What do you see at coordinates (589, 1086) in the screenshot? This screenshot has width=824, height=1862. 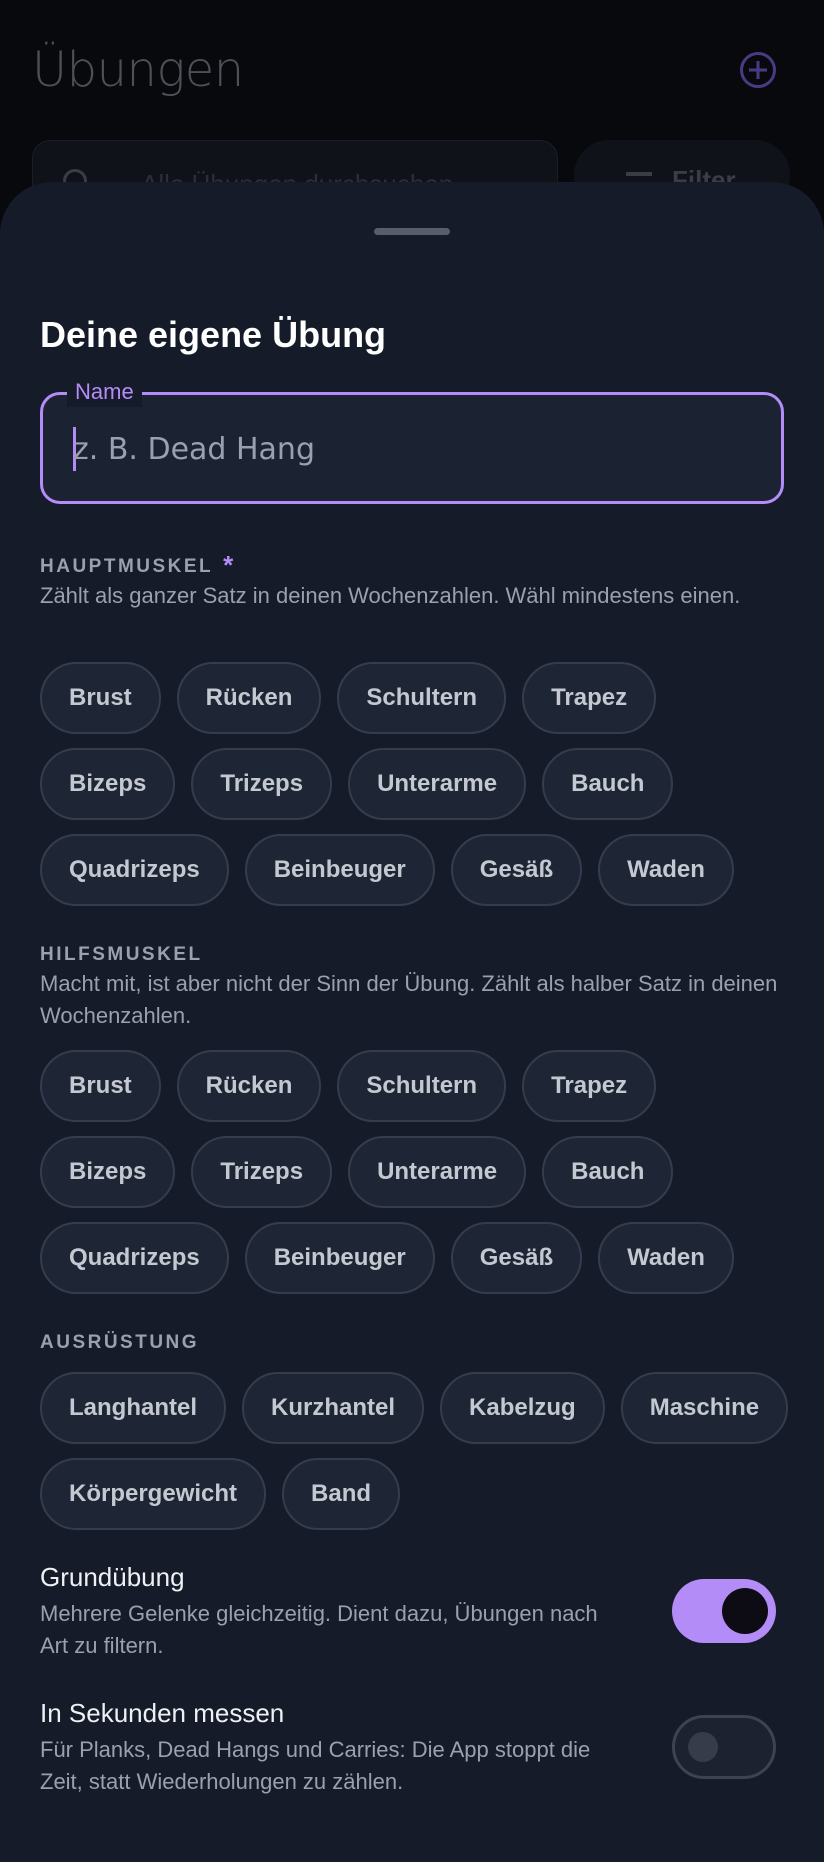 I see `secondary-muscle-chip: Trapez` at bounding box center [589, 1086].